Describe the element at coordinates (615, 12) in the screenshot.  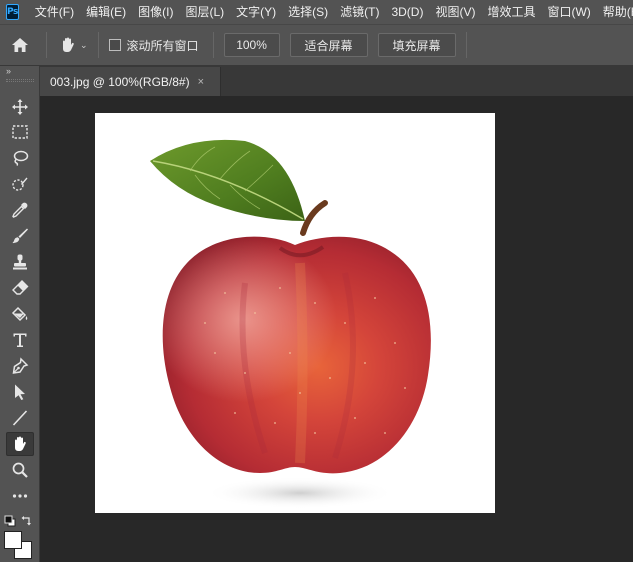
I see `menu-help: 帮助(H)` at that location.